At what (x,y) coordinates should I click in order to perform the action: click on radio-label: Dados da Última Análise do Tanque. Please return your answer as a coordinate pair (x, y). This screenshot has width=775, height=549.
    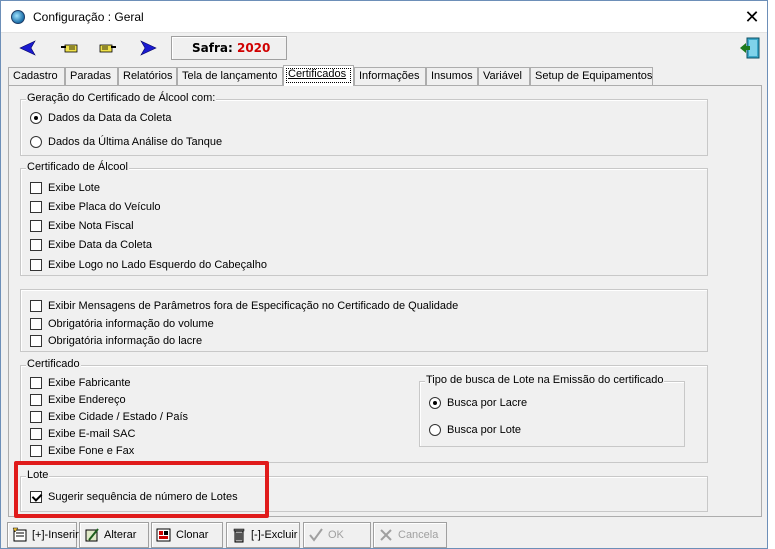
    Looking at the image, I should click on (135, 142).